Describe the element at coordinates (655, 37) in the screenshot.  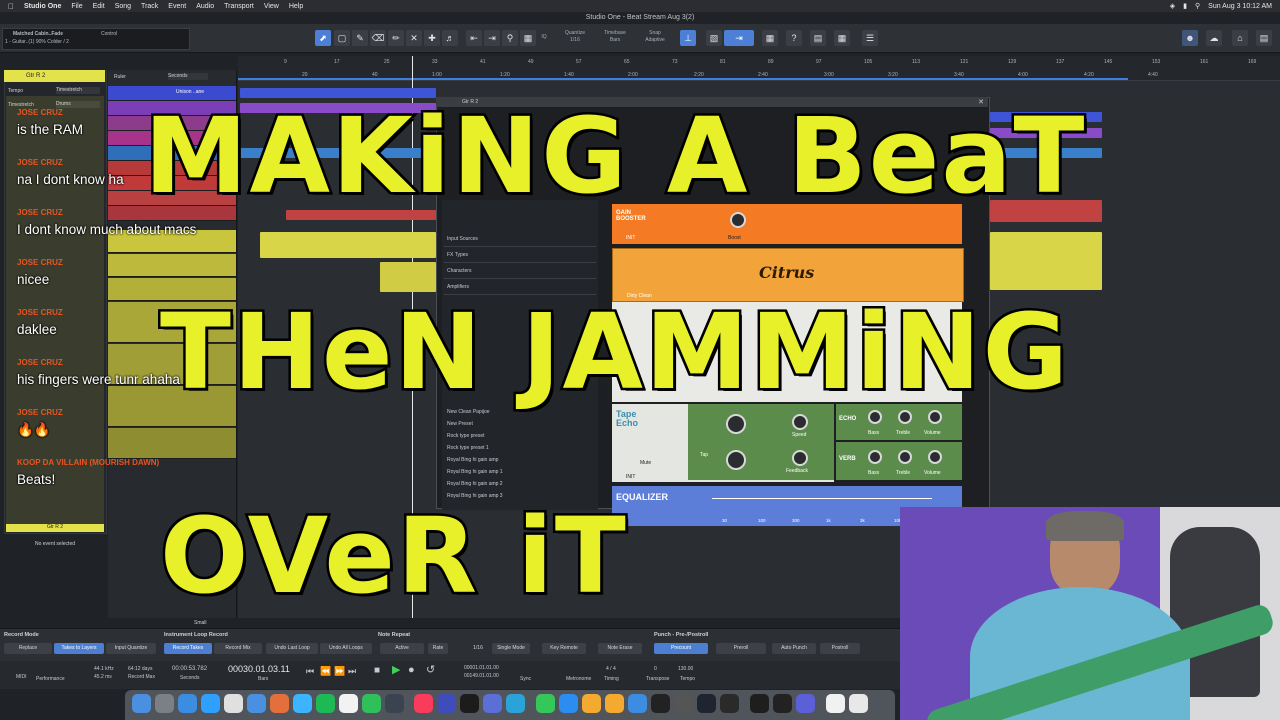
I see `snap-control: Snap Adaptive` at that location.